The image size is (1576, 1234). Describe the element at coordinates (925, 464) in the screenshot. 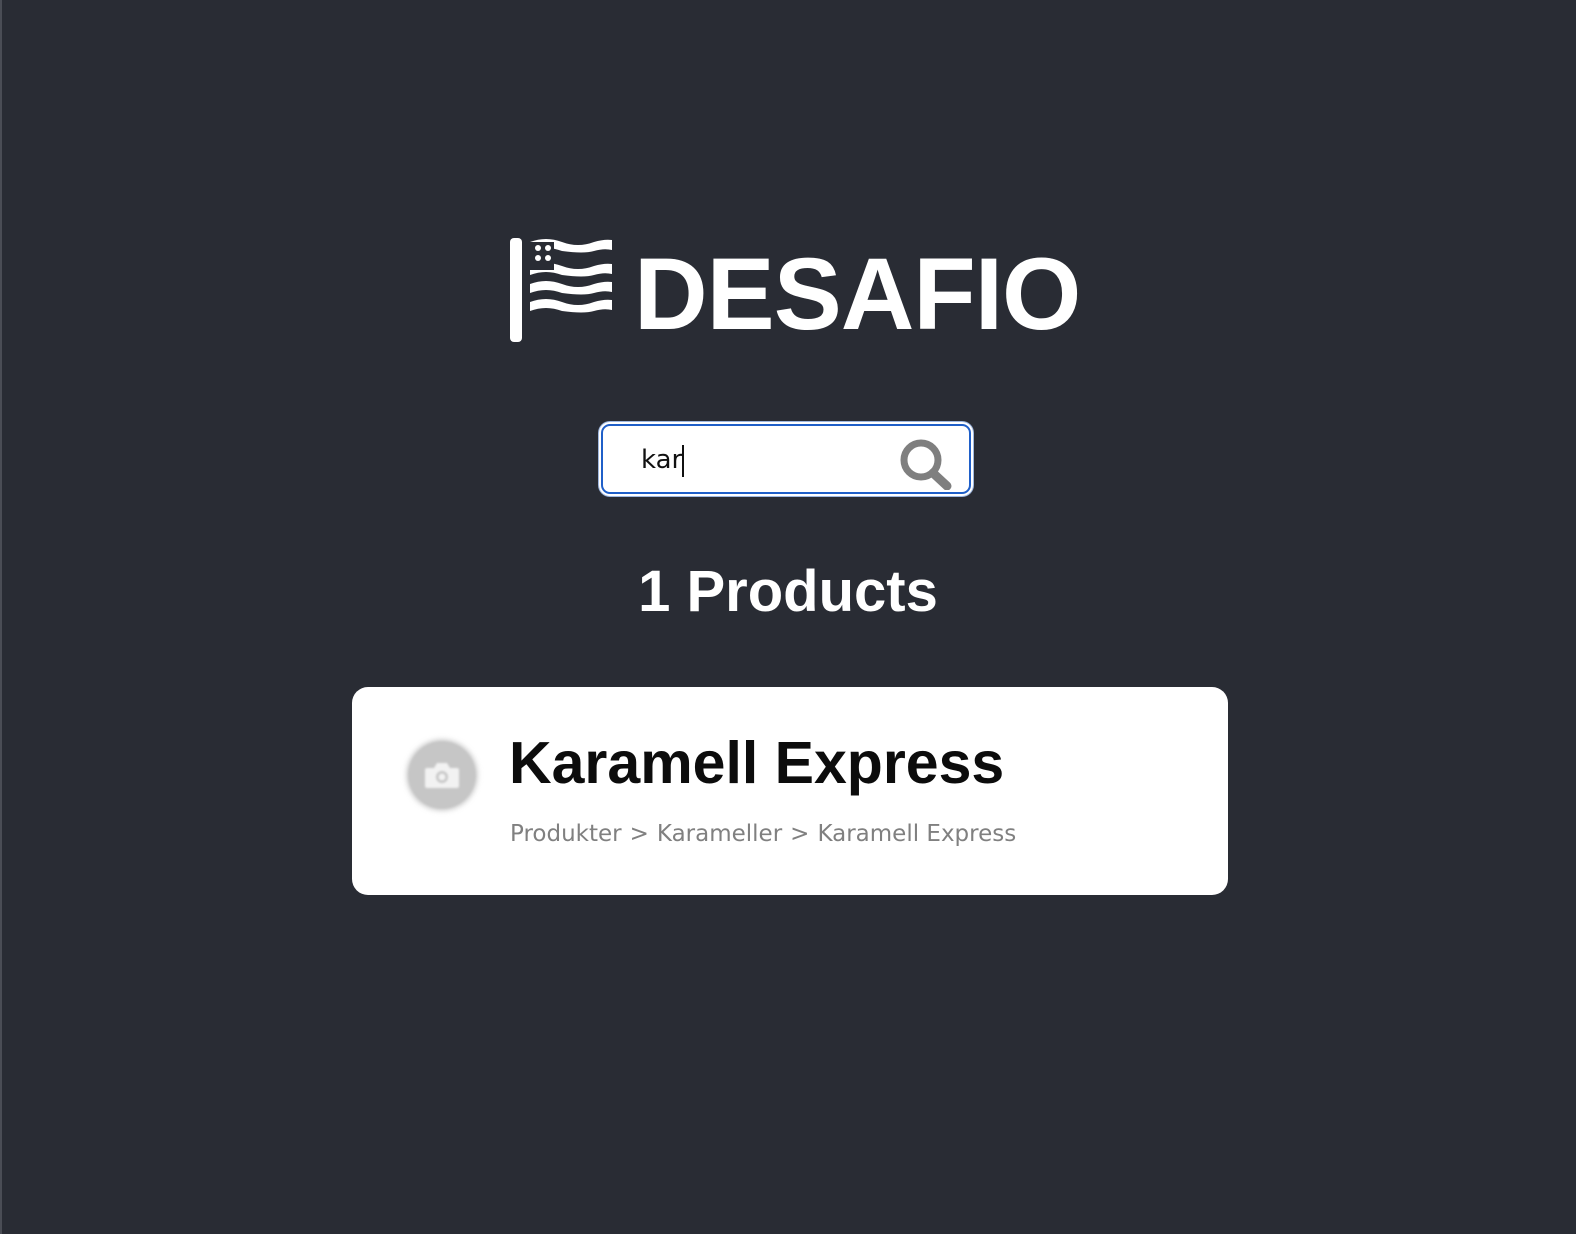

I see `search-icon` at that location.